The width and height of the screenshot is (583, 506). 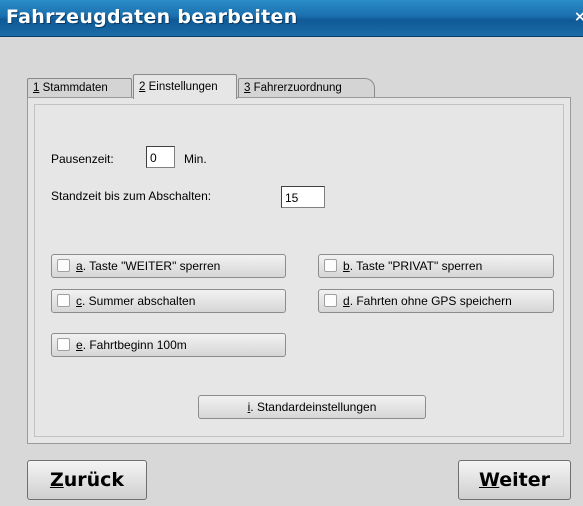 I want to click on standardeinstellungen-button: i. Standardeinstellungen, so click(x=312, y=407).